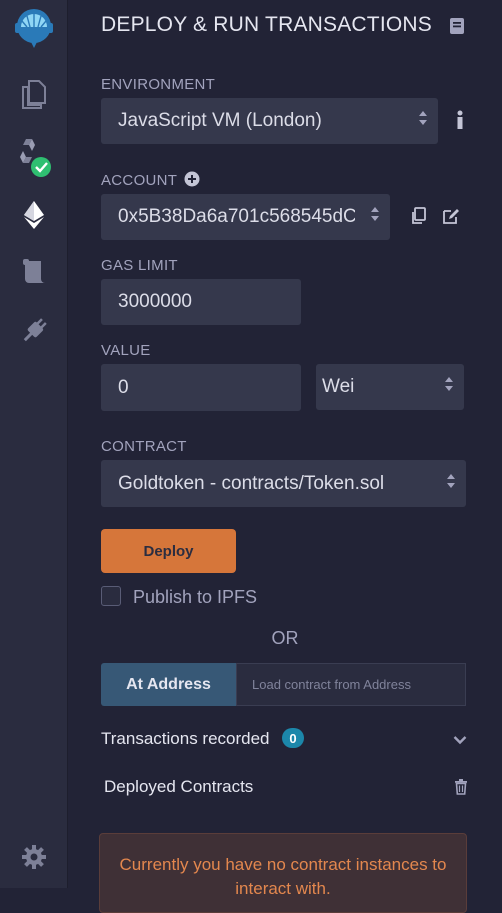 The image size is (502, 913). What do you see at coordinates (33, 28) in the screenshot?
I see `remix-logo-icon` at bounding box center [33, 28].